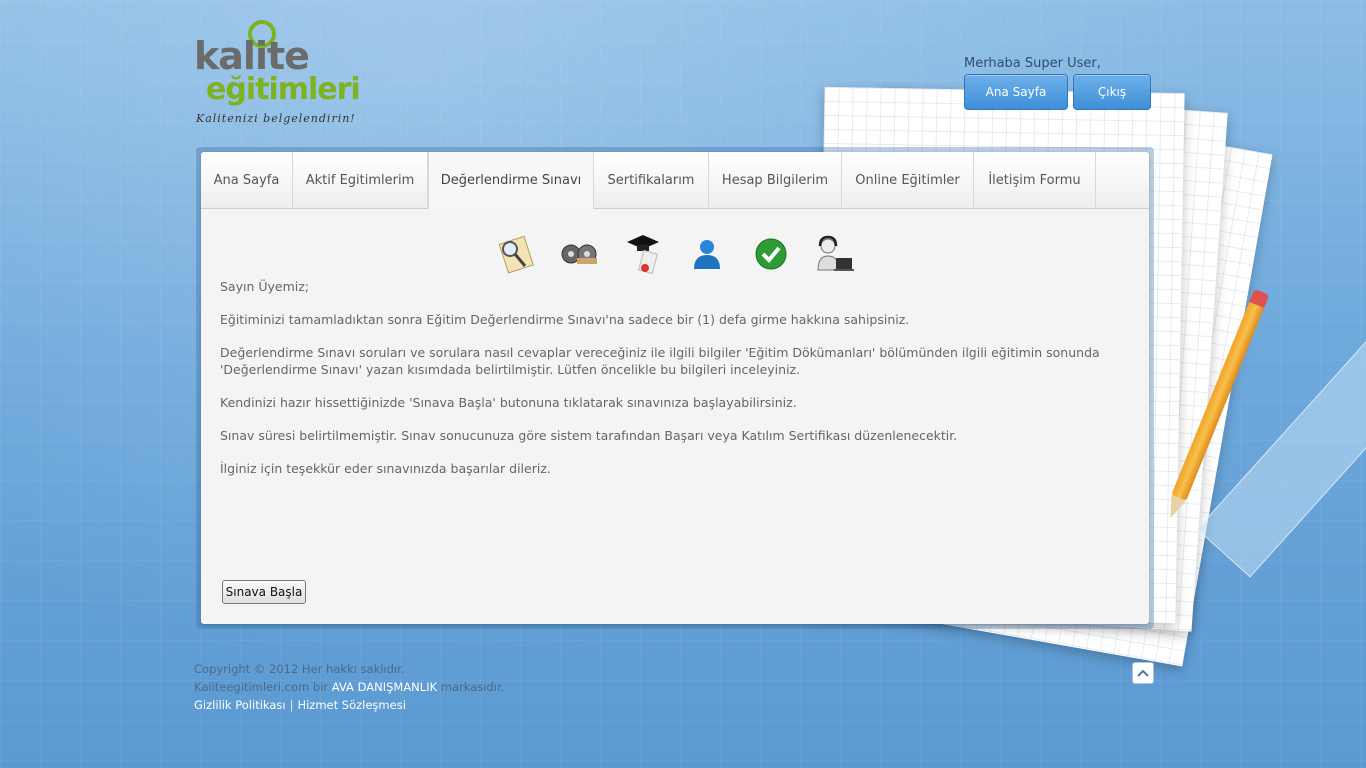  Describe the element at coordinates (651, 180) in the screenshot. I see `tab-certificates: Sertifikalarım` at that location.